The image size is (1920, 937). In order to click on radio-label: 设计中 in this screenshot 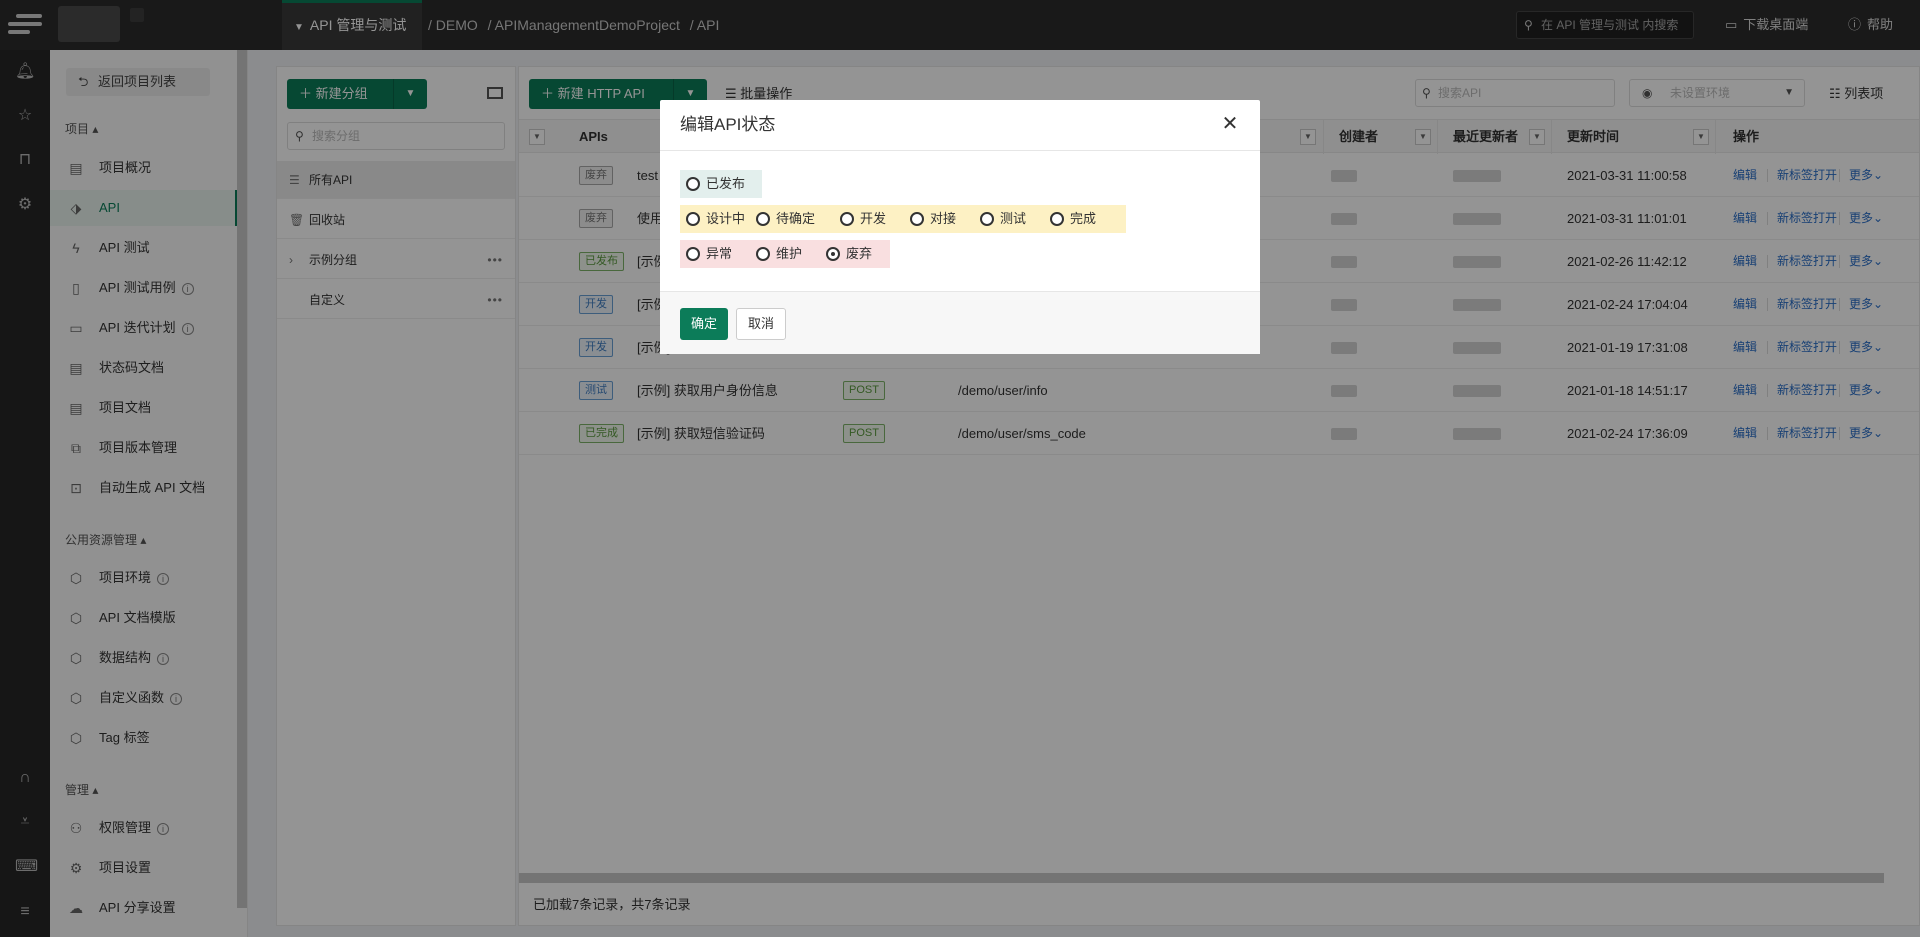, I will do `click(726, 218)`.